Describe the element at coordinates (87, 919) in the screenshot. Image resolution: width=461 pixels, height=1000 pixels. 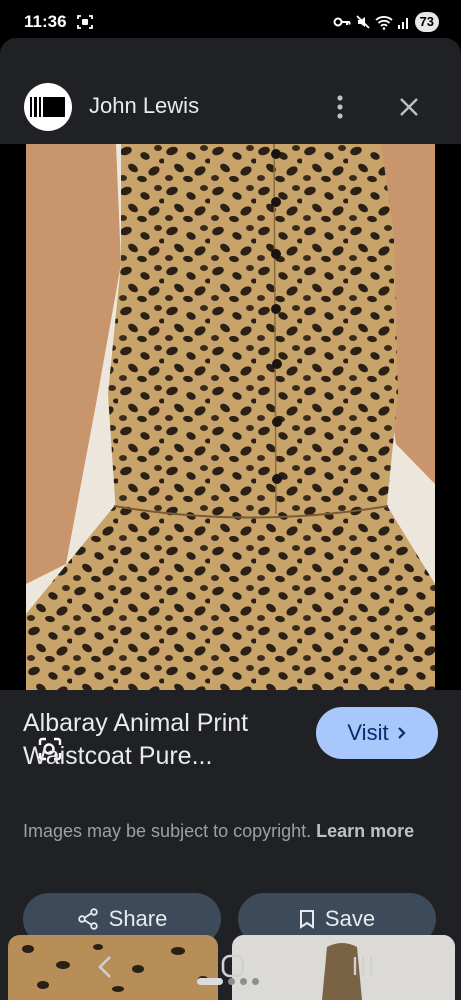
I see `share-icon` at that location.